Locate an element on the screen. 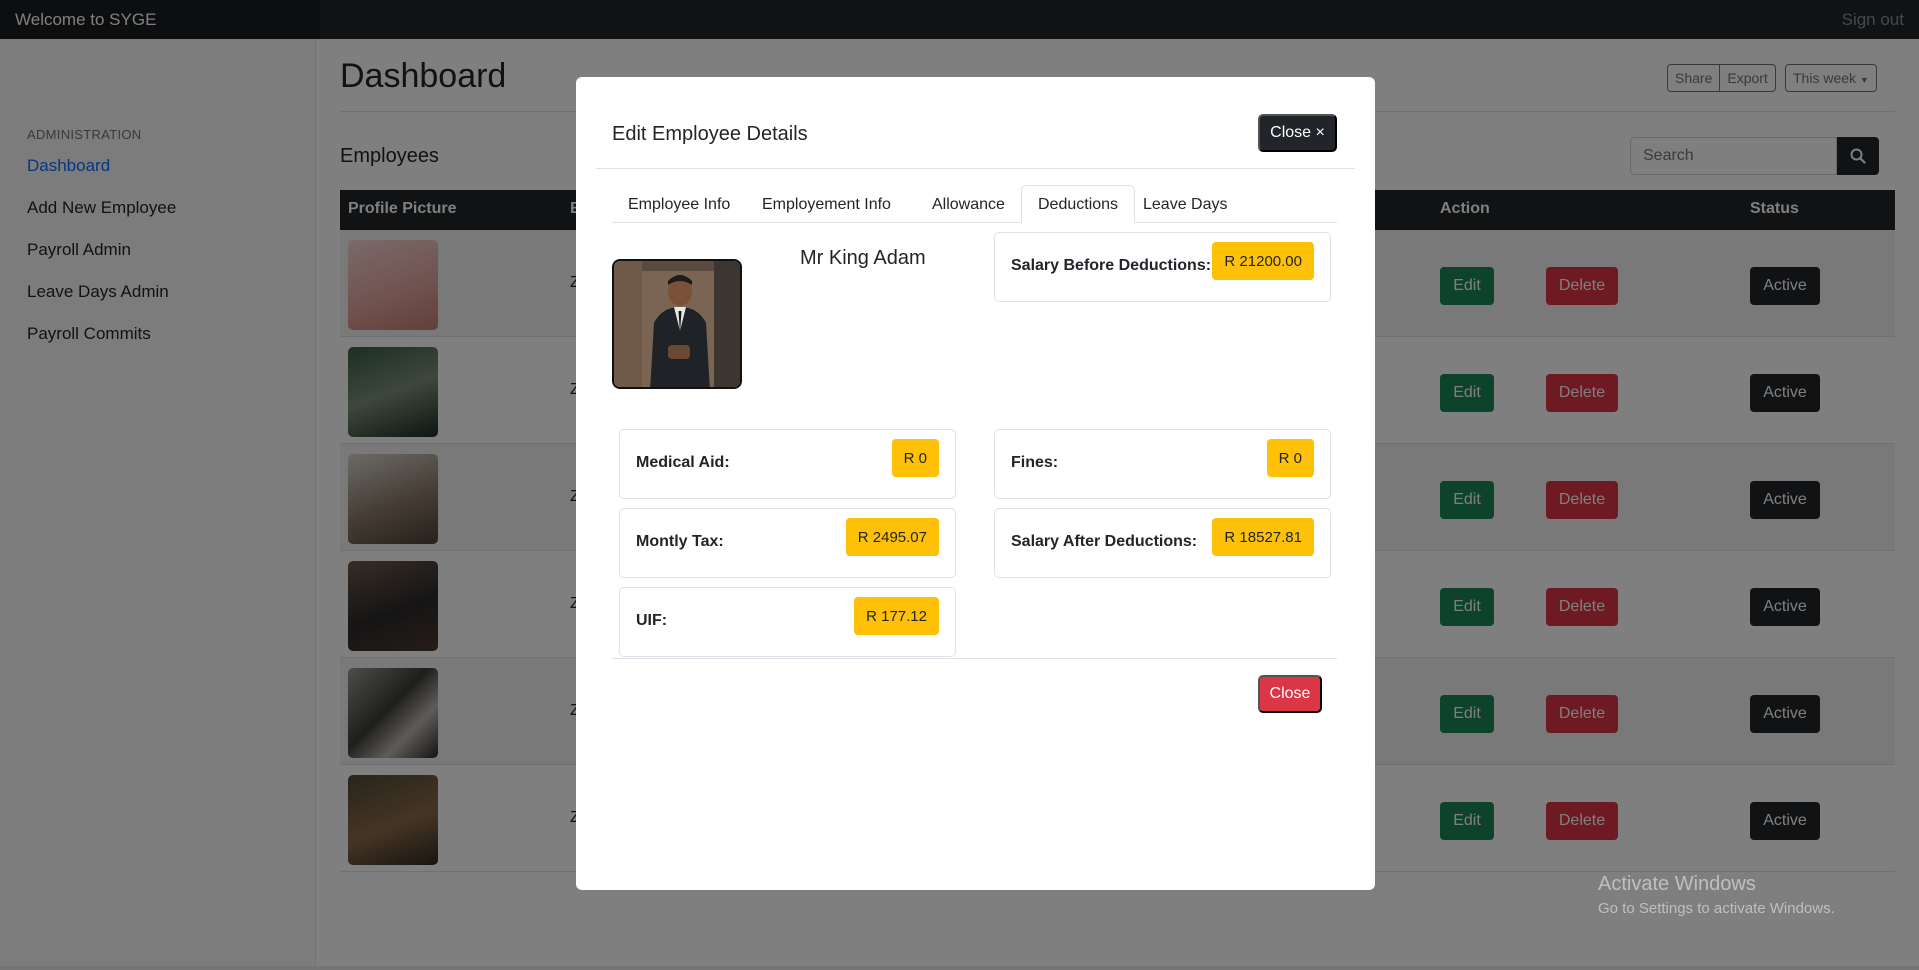 Image resolution: width=1919 pixels, height=970 pixels. employee-photo-image is located at coordinates (677, 324).